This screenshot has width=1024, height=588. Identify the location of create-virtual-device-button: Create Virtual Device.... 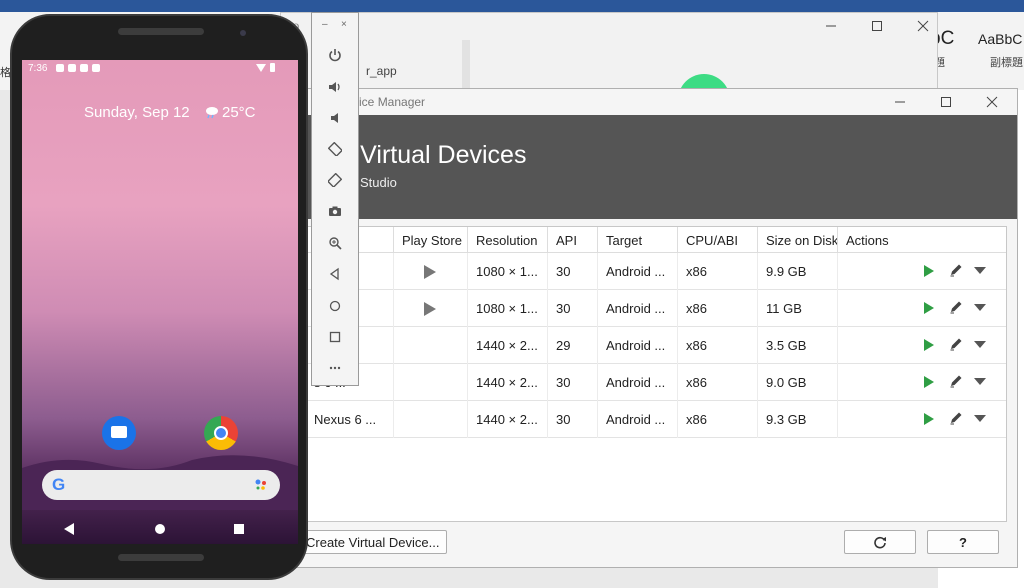
(371, 542).